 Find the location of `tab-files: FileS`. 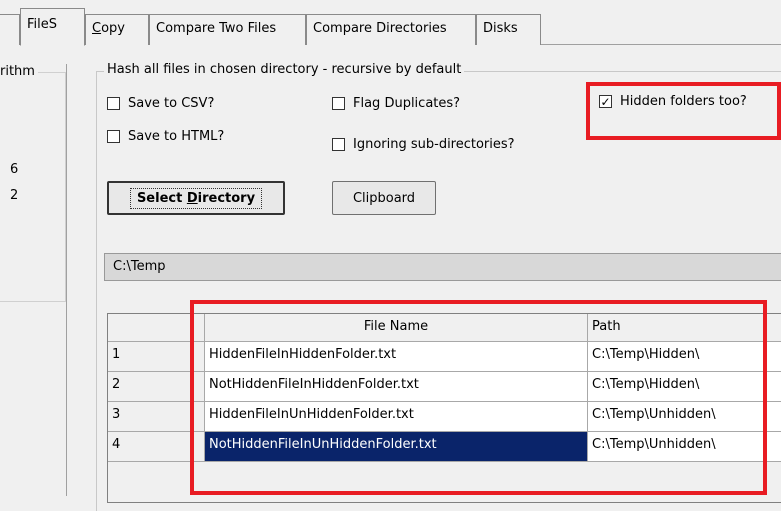

tab-files: FileS is located at coordinates (52, 27).